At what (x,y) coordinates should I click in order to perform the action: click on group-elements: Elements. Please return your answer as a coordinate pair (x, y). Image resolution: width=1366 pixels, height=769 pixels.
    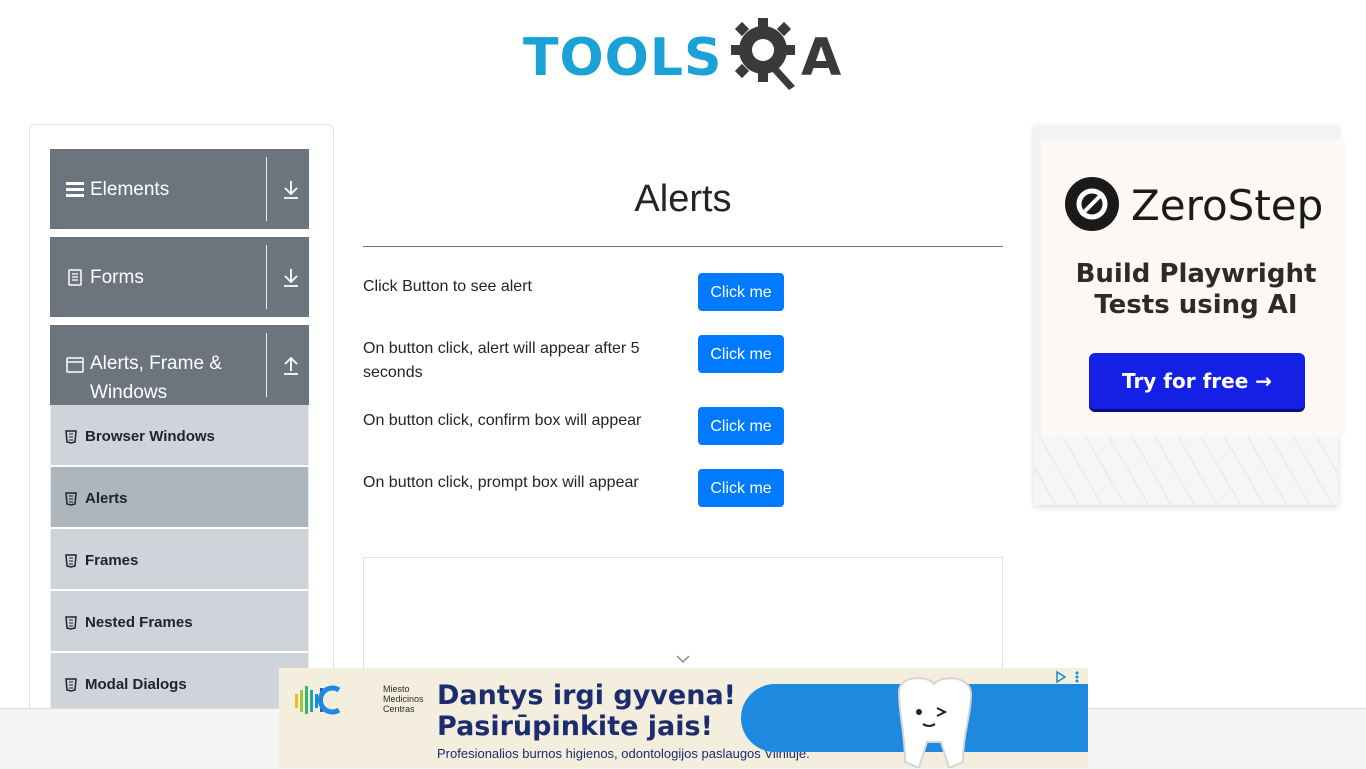
    Looking at the image, I should click on (179, 189).